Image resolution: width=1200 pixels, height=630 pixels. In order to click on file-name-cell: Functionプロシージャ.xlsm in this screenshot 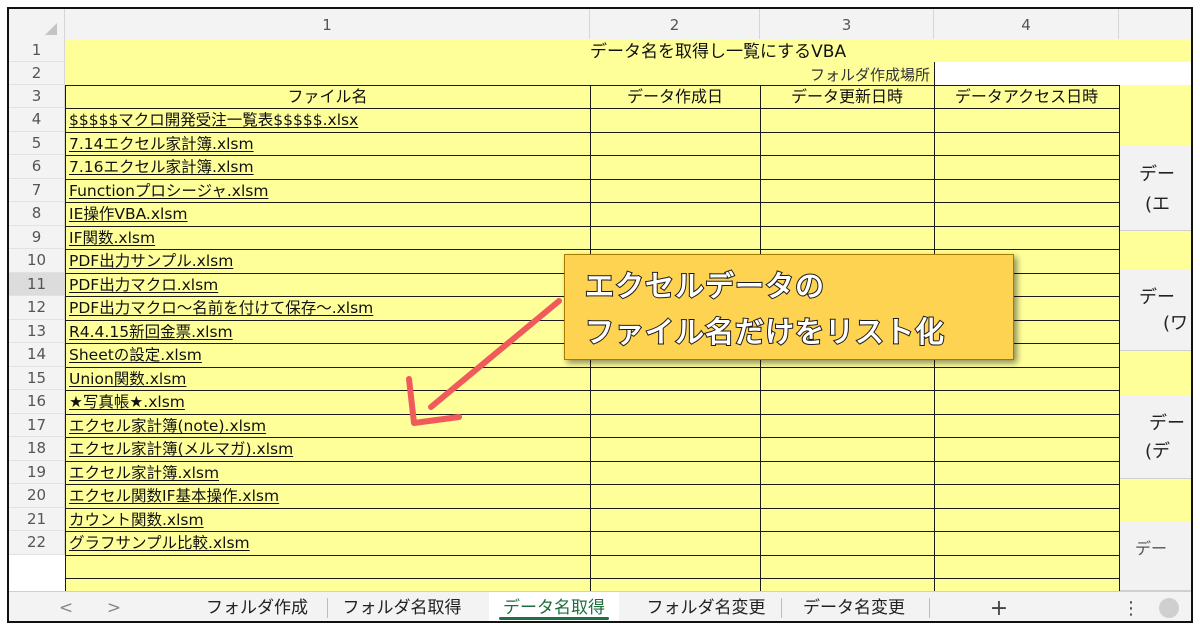, I will do `click(168, 191)`.